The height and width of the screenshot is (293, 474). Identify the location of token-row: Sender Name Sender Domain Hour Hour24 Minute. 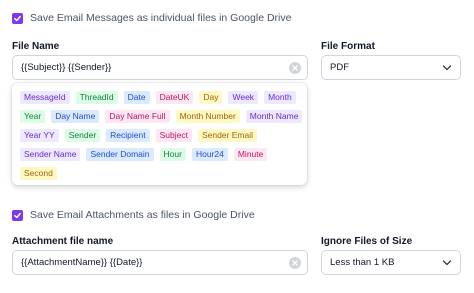
(159, 154).